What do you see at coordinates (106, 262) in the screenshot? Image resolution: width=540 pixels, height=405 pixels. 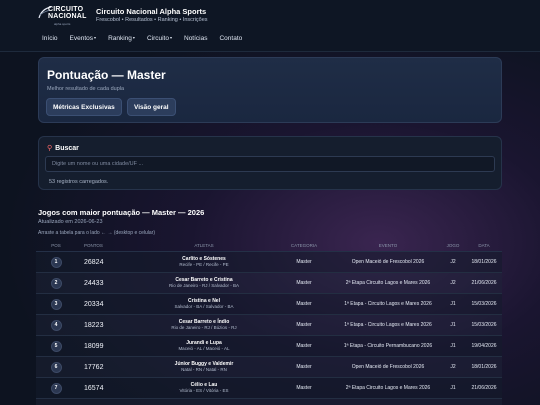 I see `points-cell: 26824` at bounding box center [106, 262].